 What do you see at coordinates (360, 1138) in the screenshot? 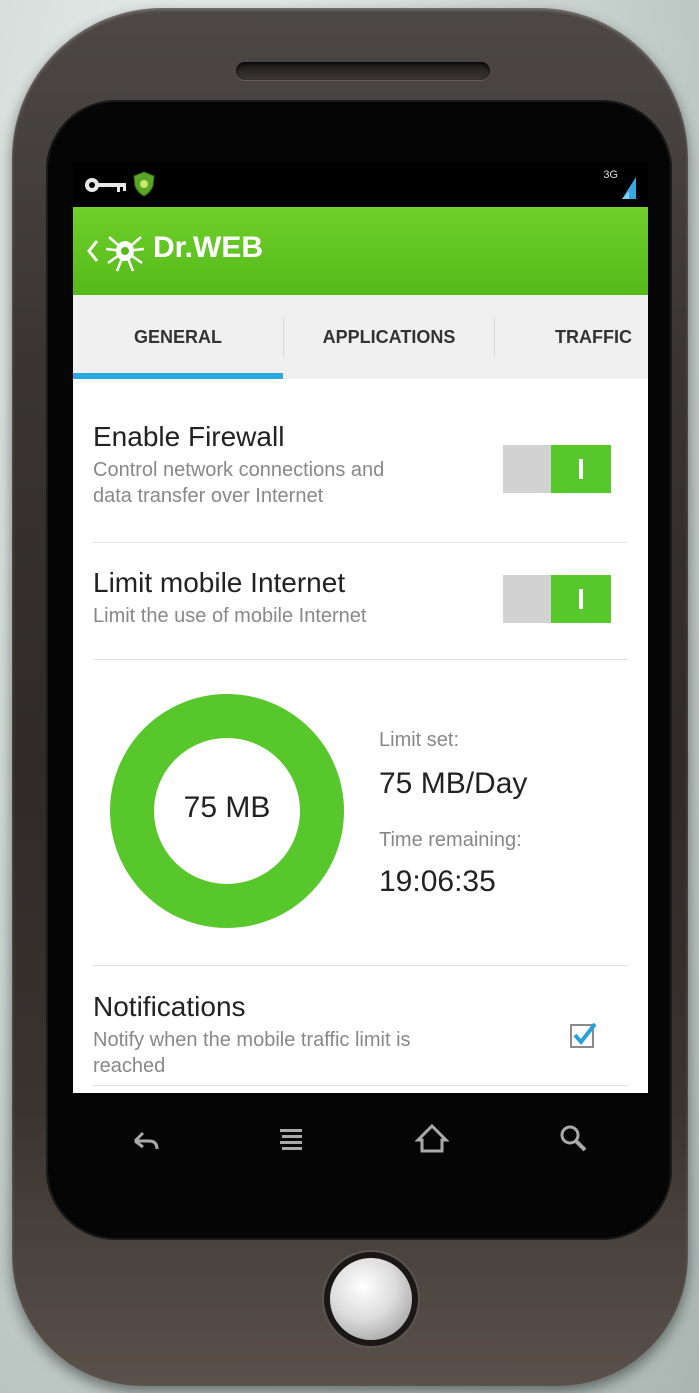
I see `navigation-bar` at bounding box center [360, 1138].